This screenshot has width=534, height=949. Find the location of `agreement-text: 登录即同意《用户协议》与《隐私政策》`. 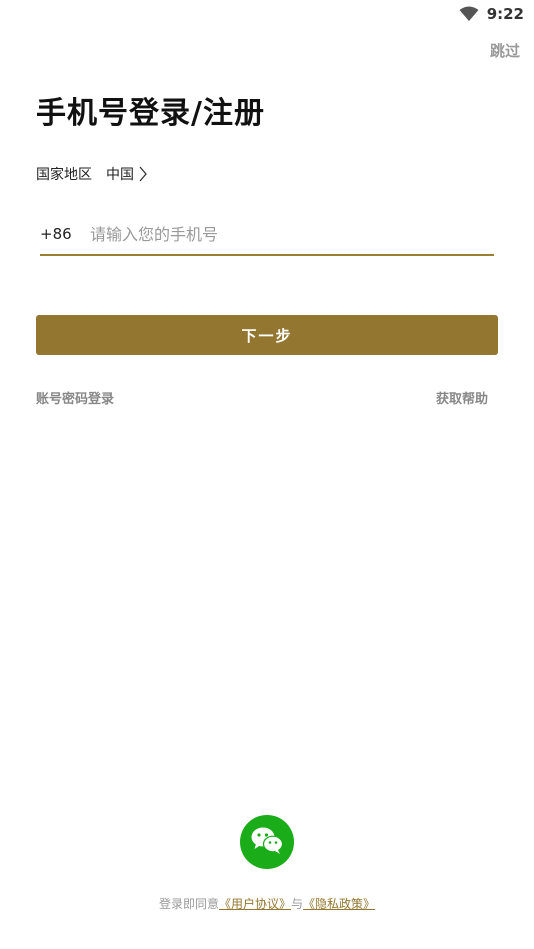

agreement-text: 登录即同意《用户协议》与《隐私政策》 is located at coordinates (267, 903).